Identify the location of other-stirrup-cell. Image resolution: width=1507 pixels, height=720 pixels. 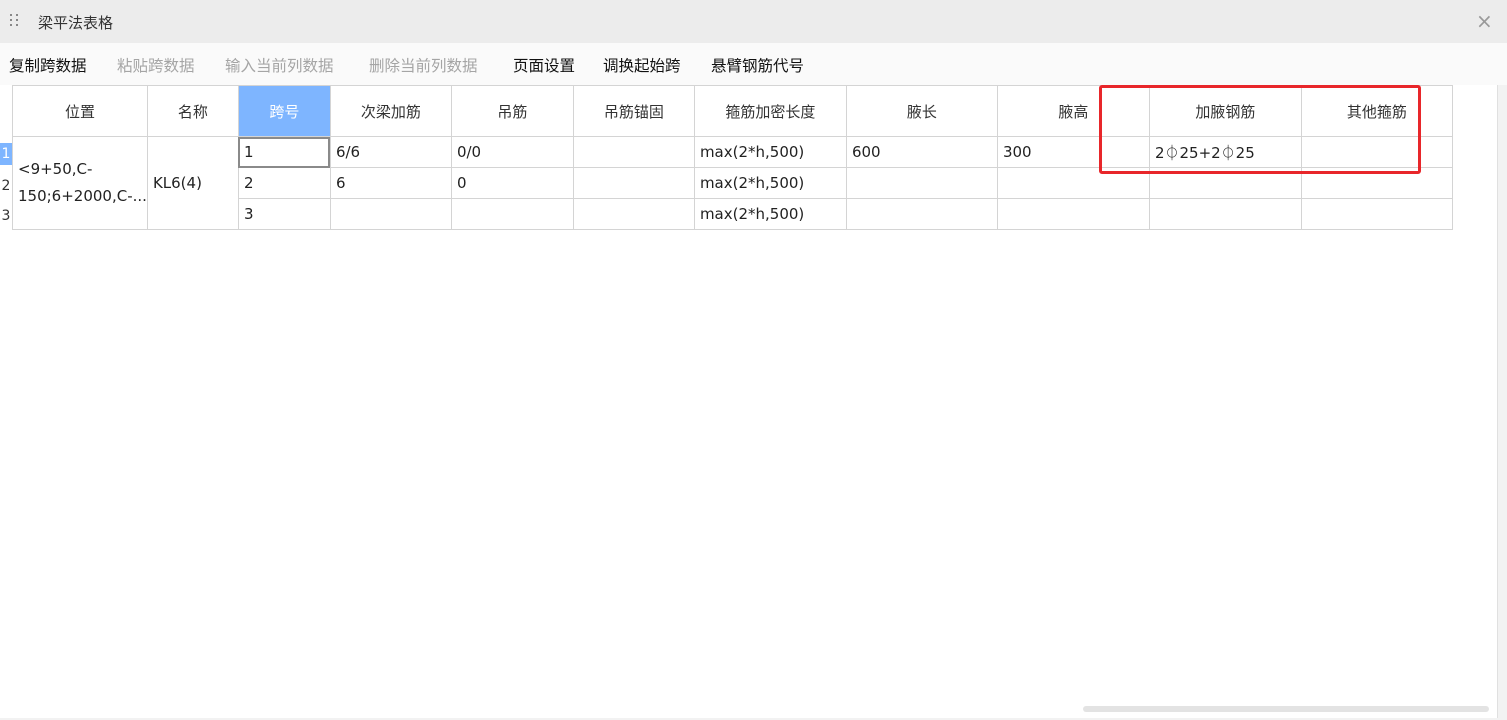
(1376, 214).